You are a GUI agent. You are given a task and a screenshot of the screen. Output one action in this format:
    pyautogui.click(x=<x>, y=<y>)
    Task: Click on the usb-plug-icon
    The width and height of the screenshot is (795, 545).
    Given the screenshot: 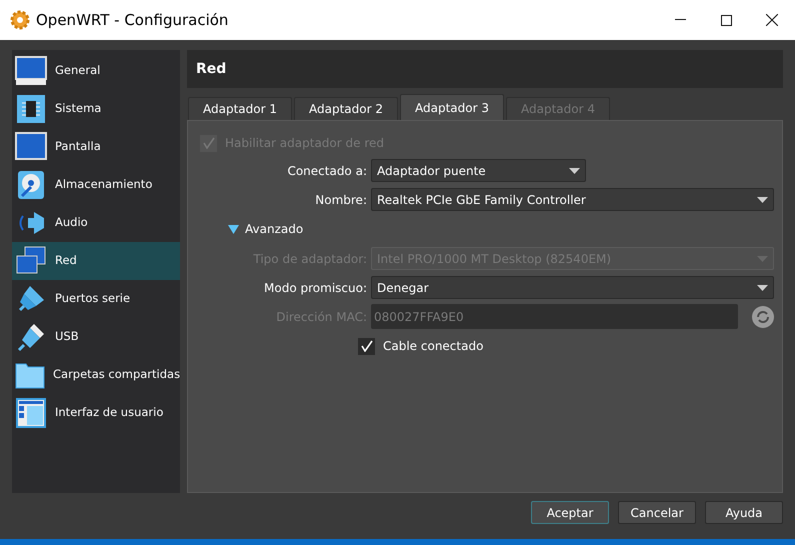 What is the action you would take?
    pyautogui.click(x=31, y=337)
    